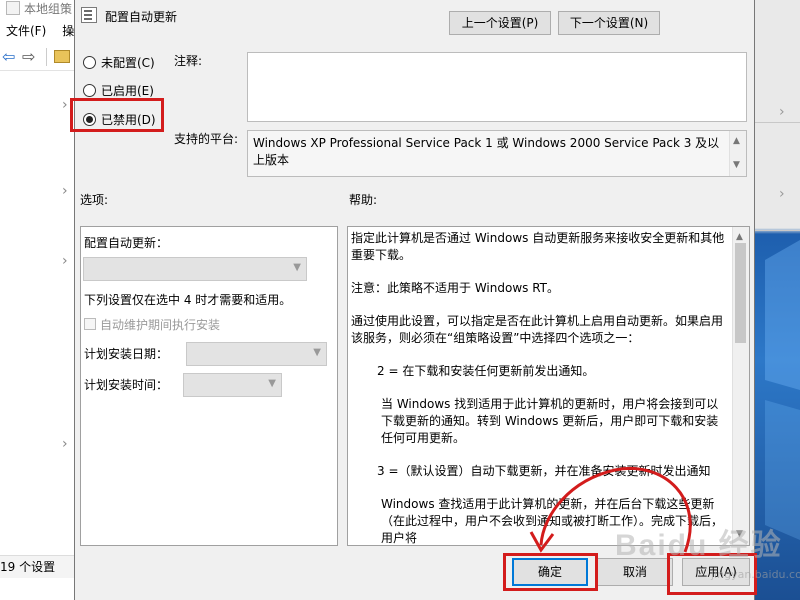 The image size is (800, 600). I want to click on help-paragraph: 指定此计算机是否通过 Windows 自动更新服务来接收安全更新和其他重要下载。, so click(538, 246).